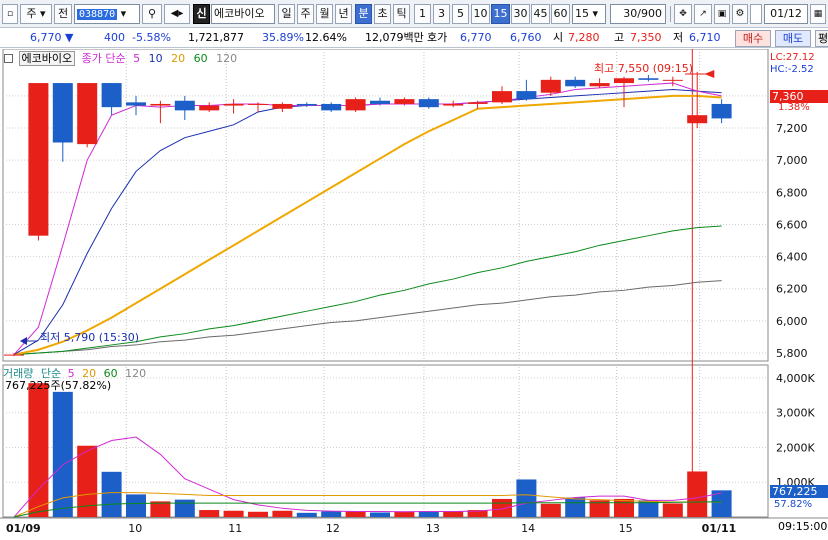  Describe the element at coordinates (803, 526) in the screenshot. I see `time-label: 09:15:00` at that location.